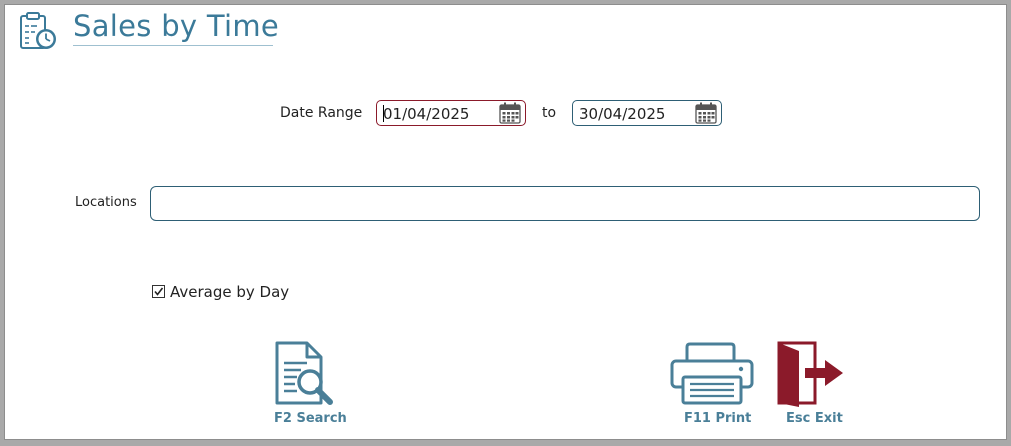  I want to click on exit-button: Esc Exit, so click(811, 384).